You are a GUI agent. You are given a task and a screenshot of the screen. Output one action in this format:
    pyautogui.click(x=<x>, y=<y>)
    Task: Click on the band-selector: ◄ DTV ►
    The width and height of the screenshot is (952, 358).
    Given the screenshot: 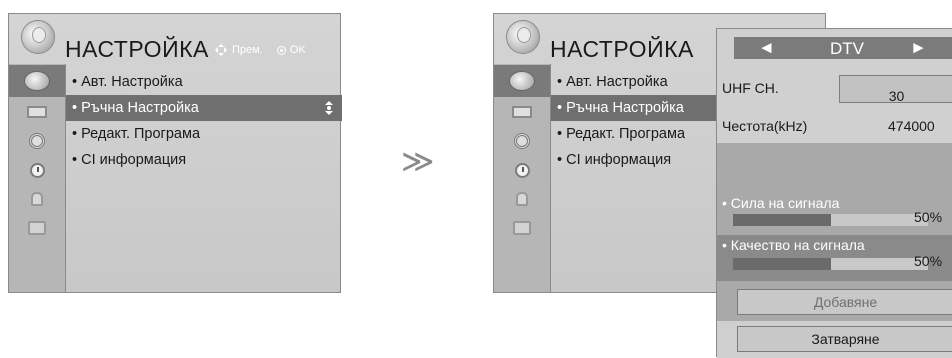 What is the action you would take?
    pyautogui.click(x=843, y=48)
    